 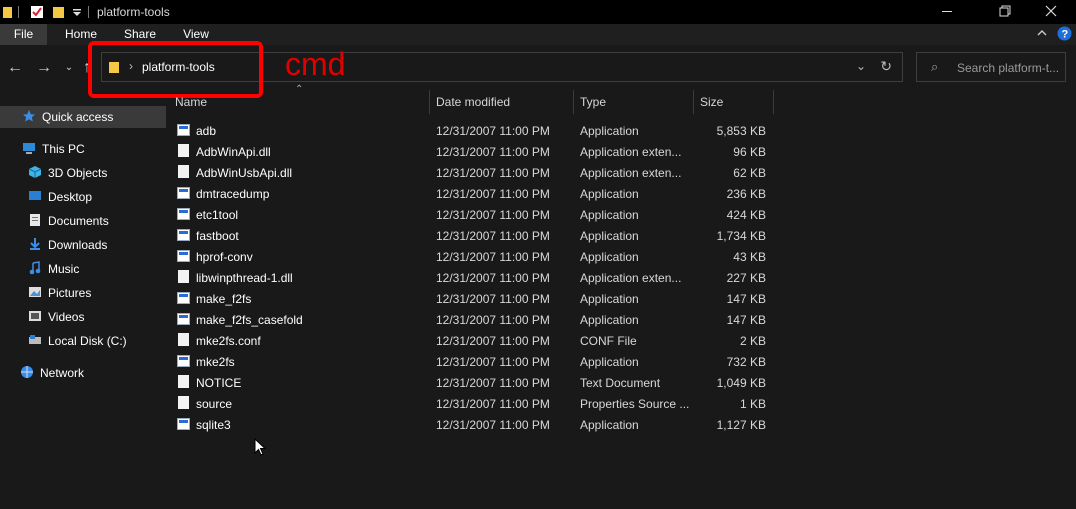 What do you see at coordinates (37, 12) in the screenshot?
I see `properties-icon` at bounding box center [37, 12].